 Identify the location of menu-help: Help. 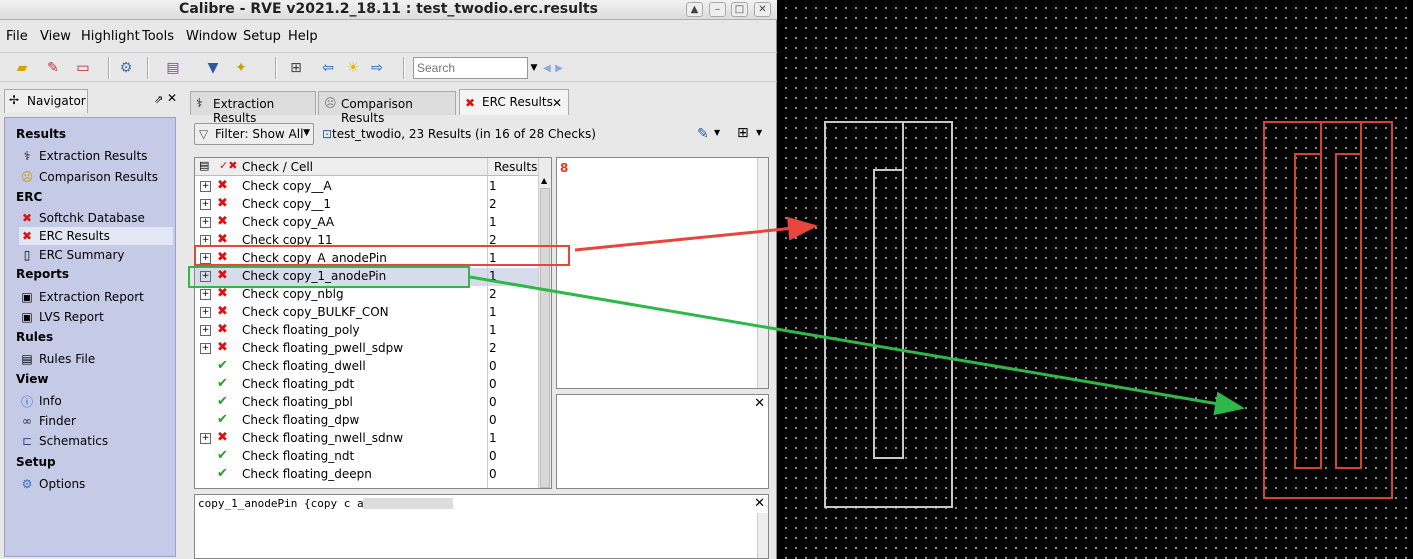
(303, 36).